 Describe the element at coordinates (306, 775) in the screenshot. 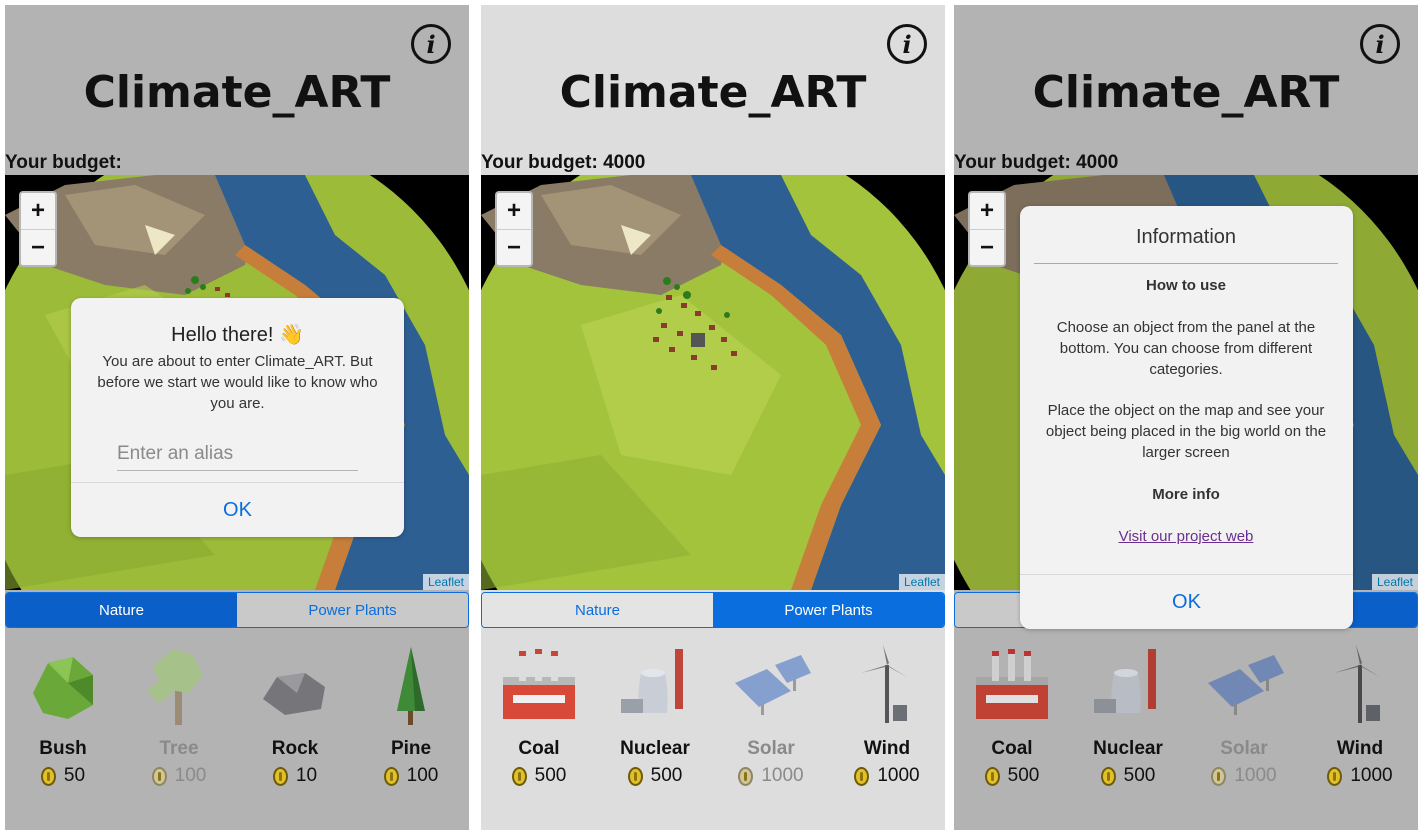

I see `cost-value: 10` at that location.